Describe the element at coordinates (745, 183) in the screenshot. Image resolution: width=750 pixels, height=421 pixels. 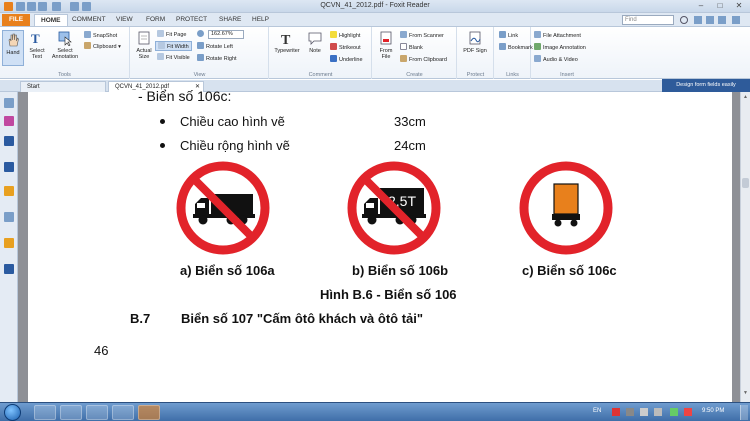
I see `scrollbar-thumb` at that location.